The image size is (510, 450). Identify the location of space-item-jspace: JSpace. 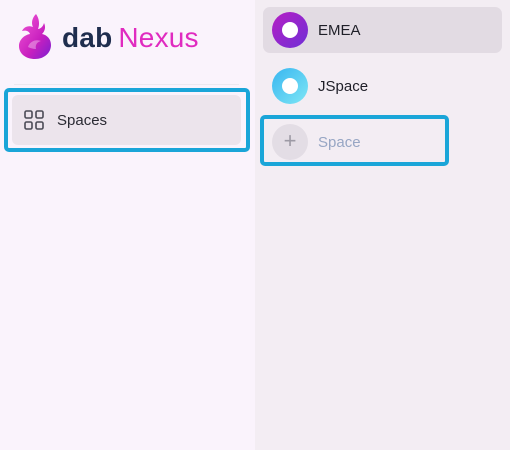
(382, 86).